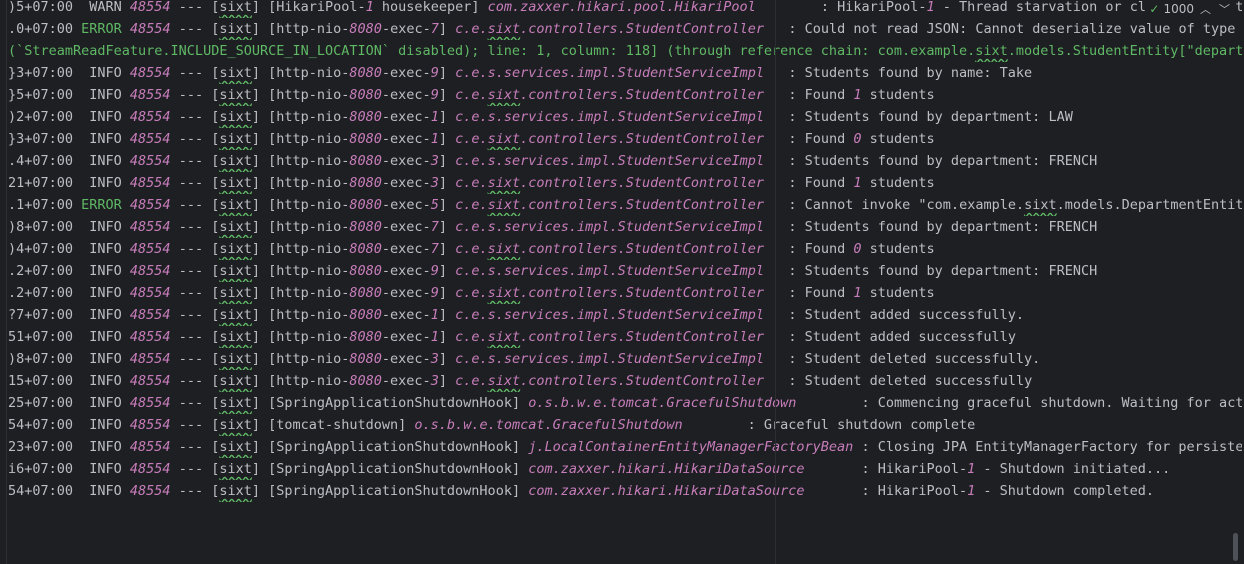 This screenshot has height=564, width=1244. Describe the element at coordinates (45, 205) in the screenshot. I see `log-segment: .1+07:00` at that location.